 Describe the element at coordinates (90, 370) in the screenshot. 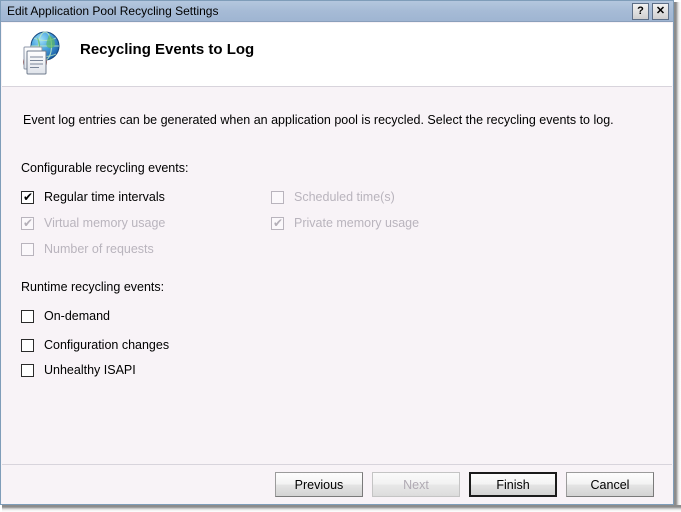

I see `checkbox-label: Unhealthy ISAPI` at that location.